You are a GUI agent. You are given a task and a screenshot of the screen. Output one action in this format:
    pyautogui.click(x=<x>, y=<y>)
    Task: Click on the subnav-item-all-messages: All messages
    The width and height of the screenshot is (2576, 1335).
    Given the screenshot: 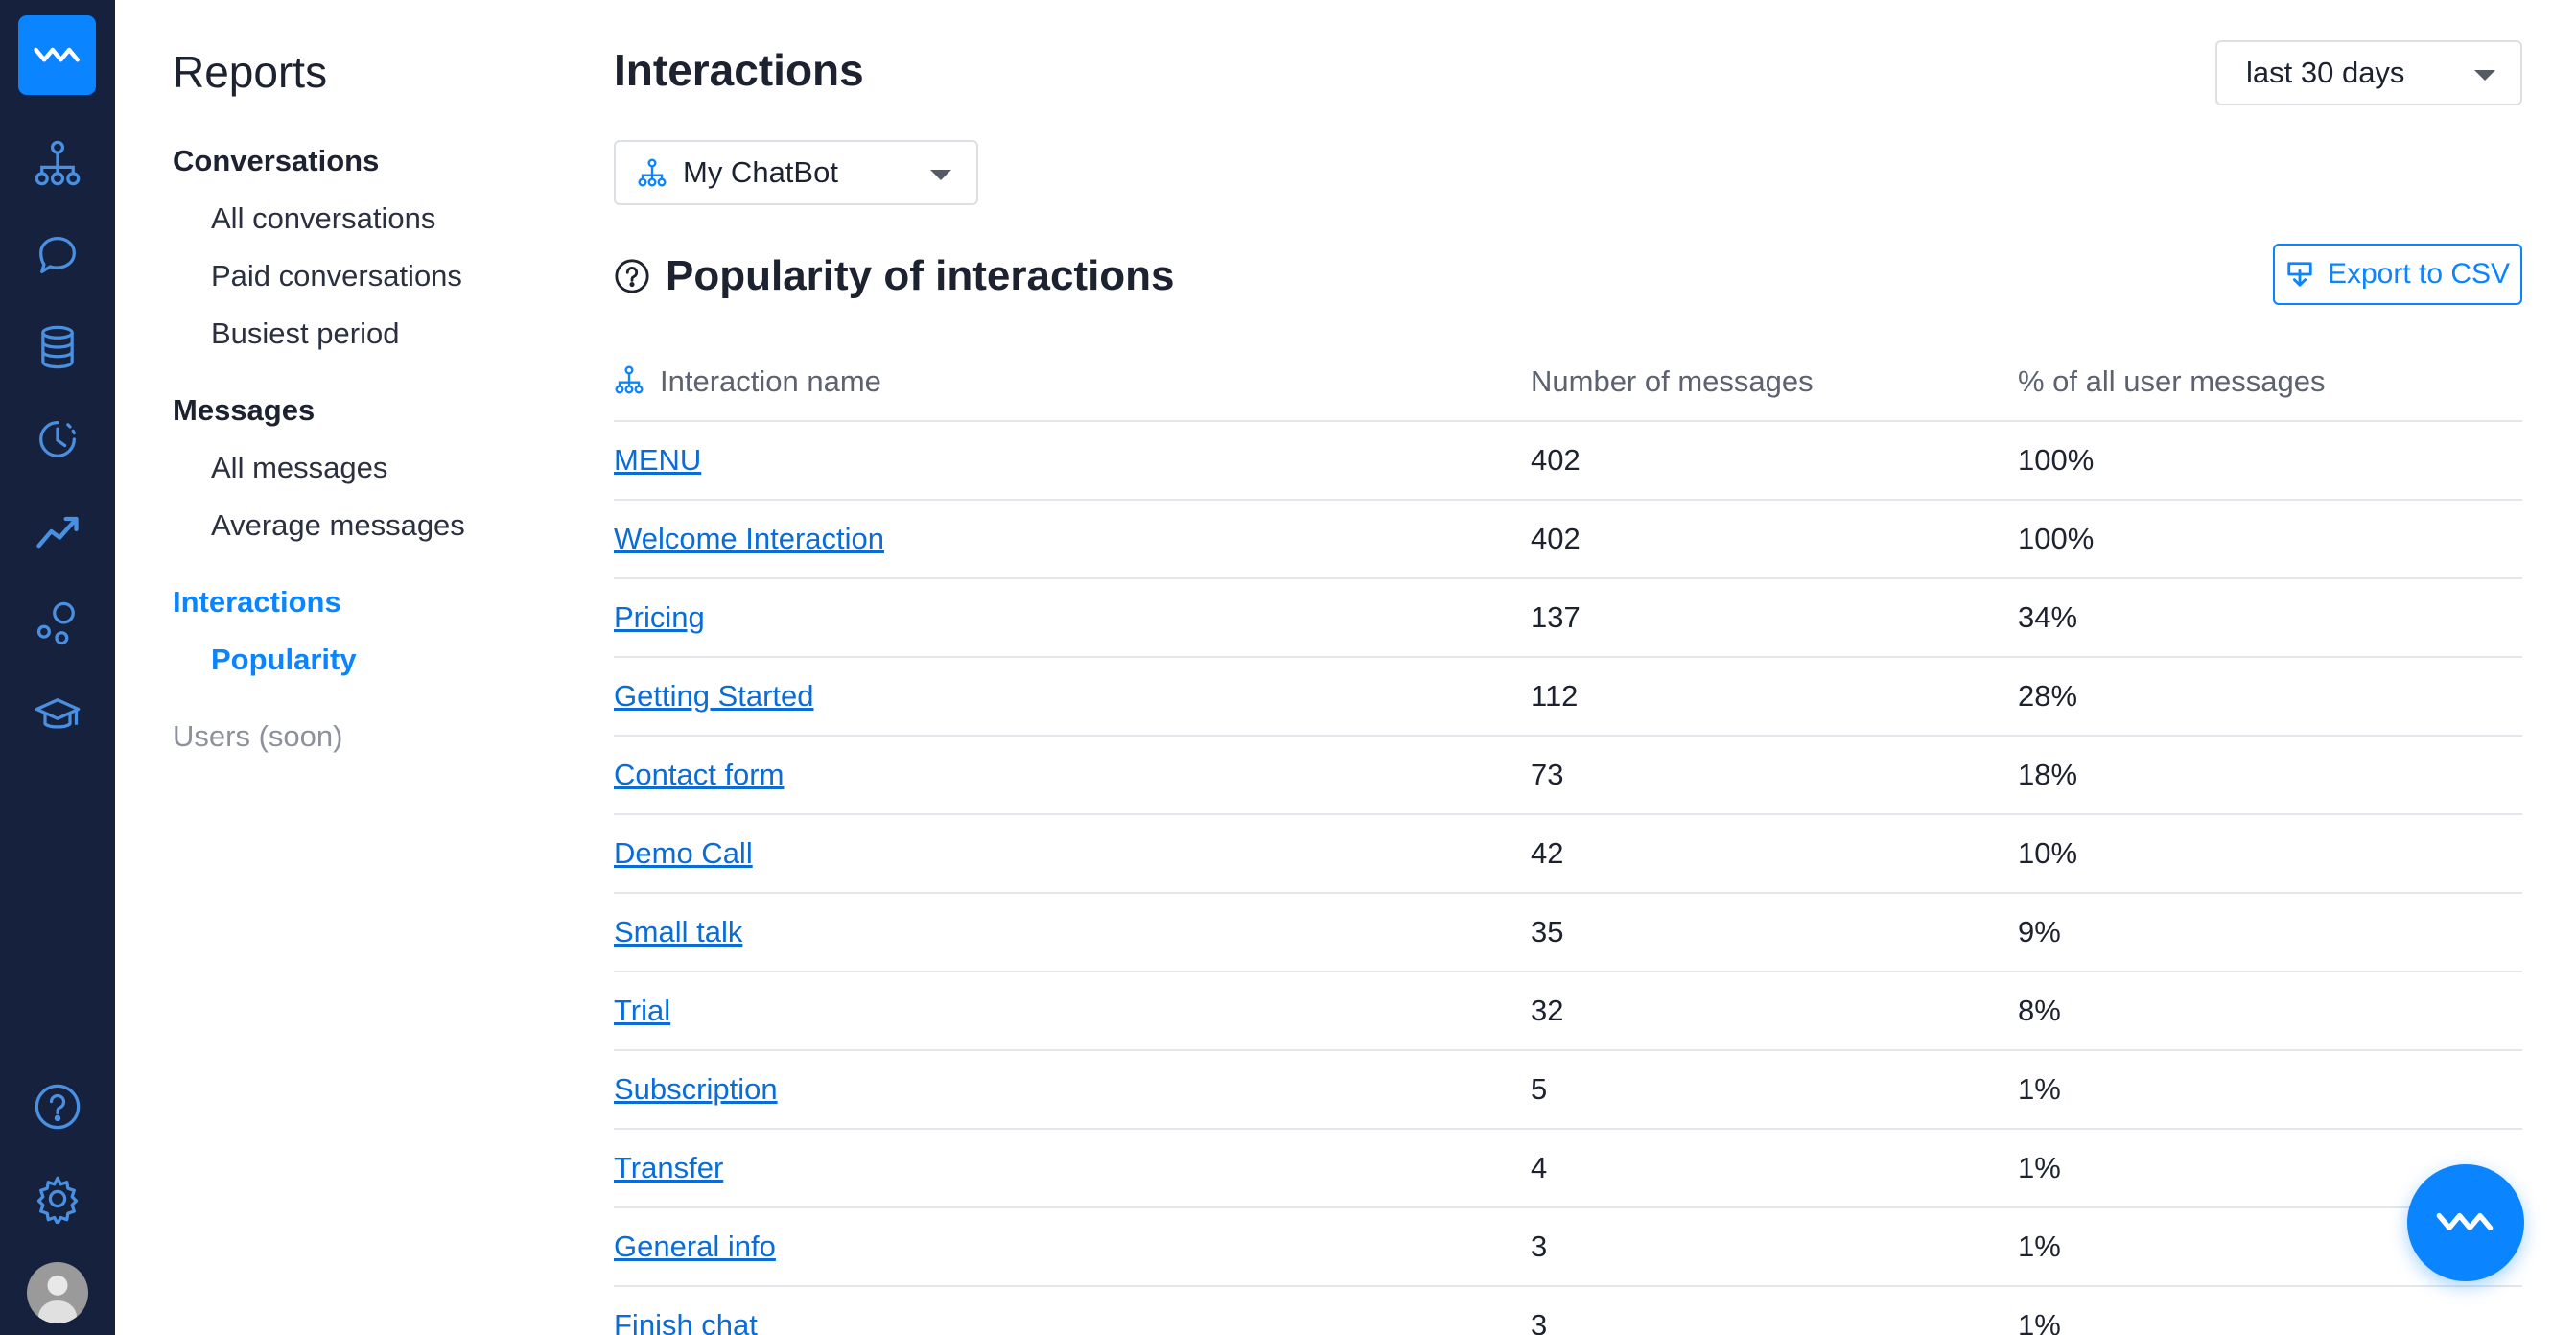 What is the action you would take?
    pyautogui.click(x=299, y=468)
    